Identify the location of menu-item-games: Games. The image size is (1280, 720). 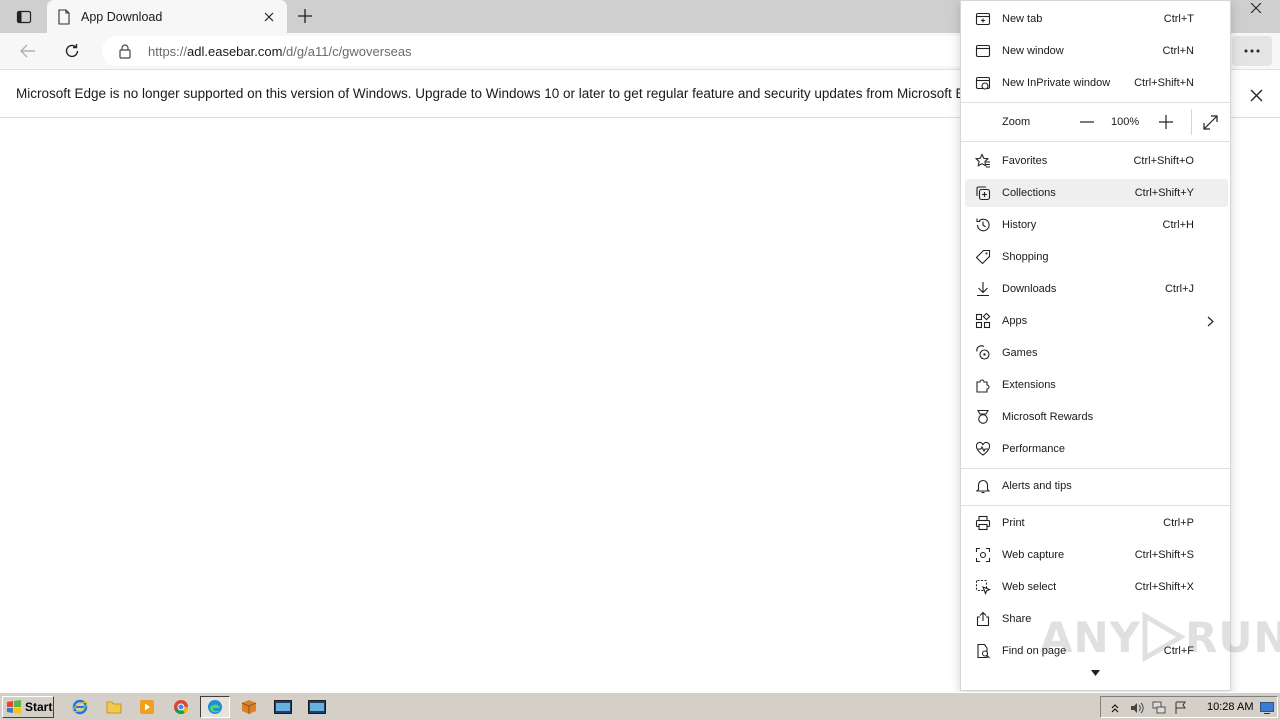
(1096, 353).